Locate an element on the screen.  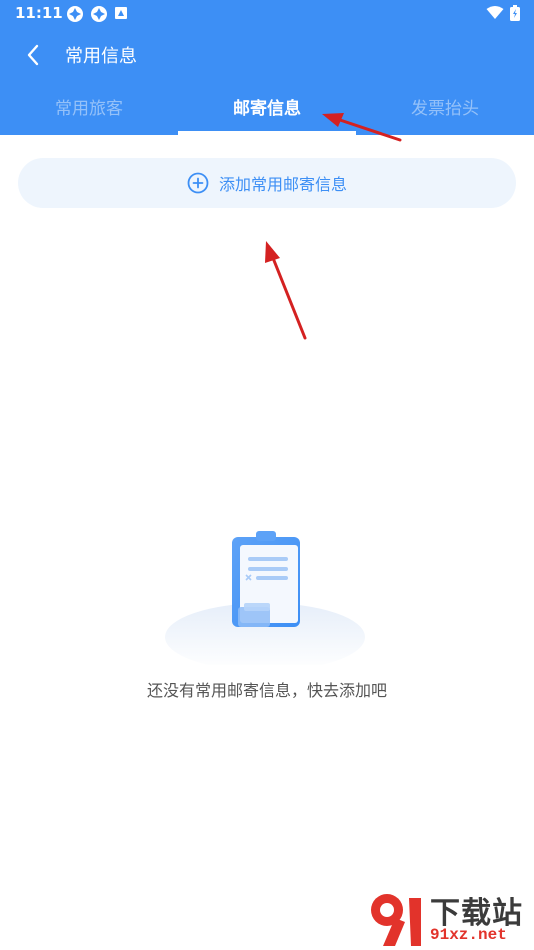
empty-state-message: 还没有常用邮寄信息，快去添加吧 is located at coordinates (266, 690).